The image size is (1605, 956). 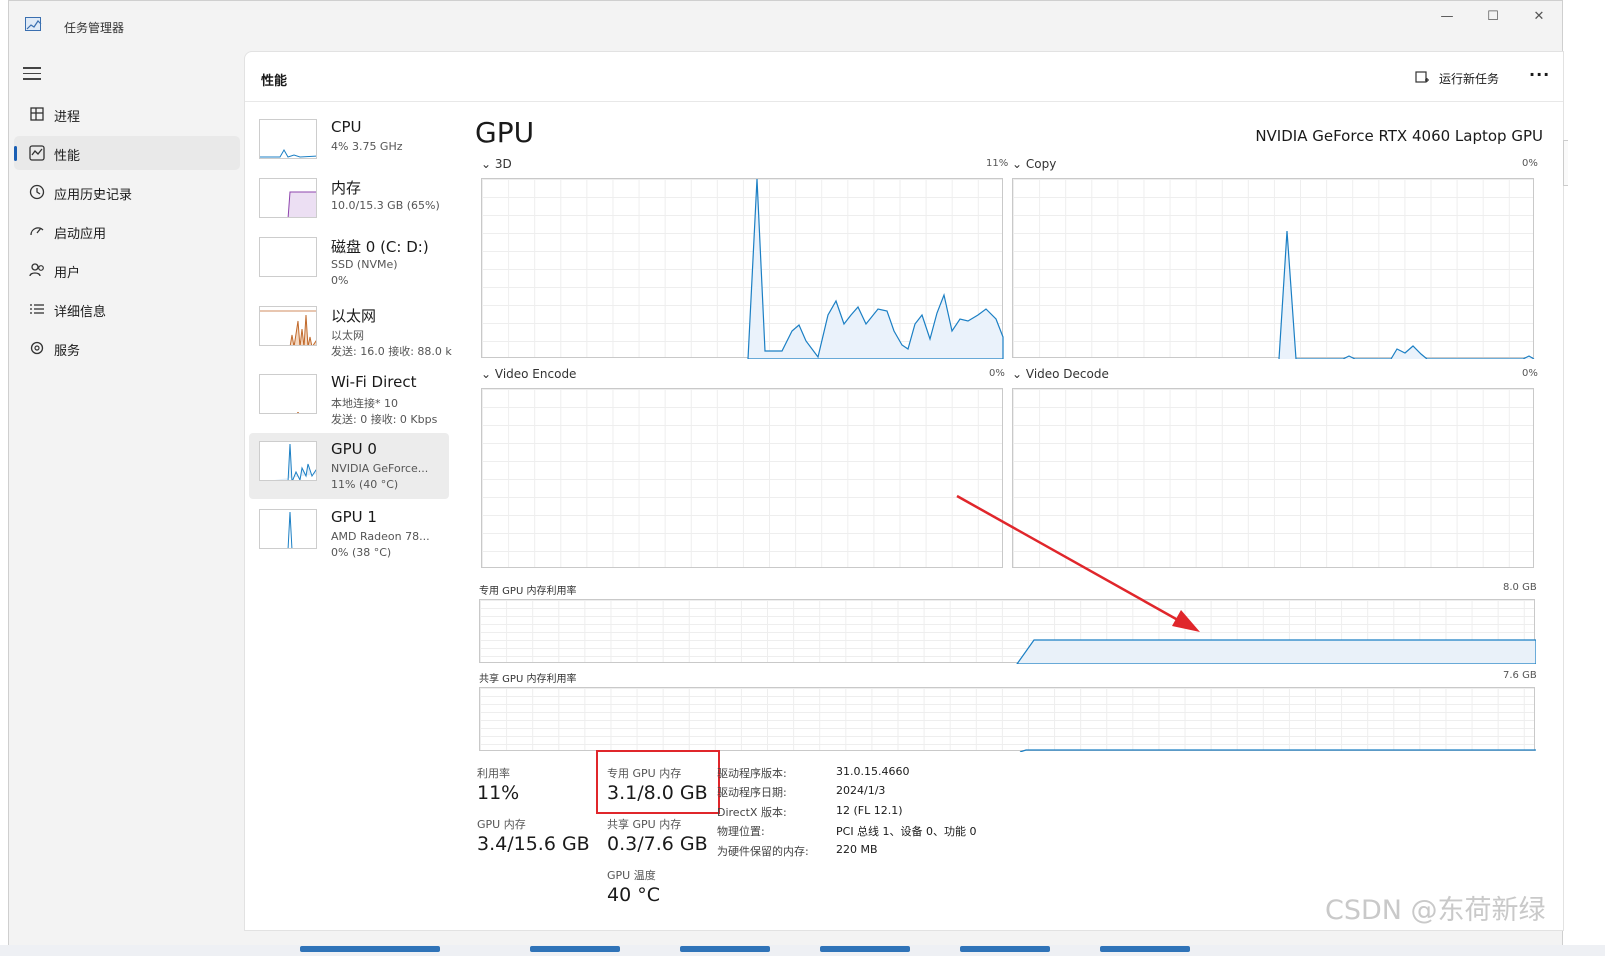 I want to click on nav-item-app-history: 应用历史记录, so click(x=127, y=192).